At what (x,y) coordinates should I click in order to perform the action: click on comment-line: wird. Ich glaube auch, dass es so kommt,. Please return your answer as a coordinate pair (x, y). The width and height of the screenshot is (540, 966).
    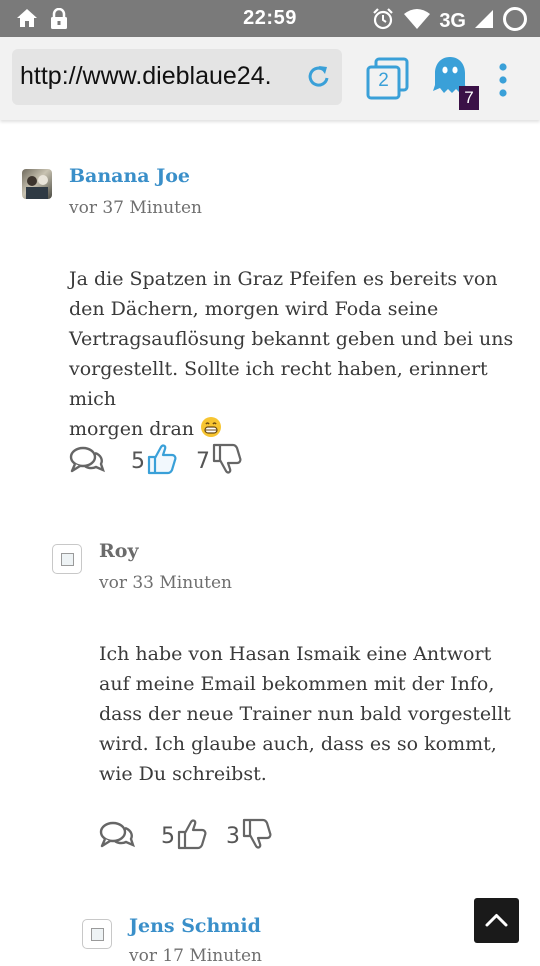
    Looking at the image, I should click on (298, 744).